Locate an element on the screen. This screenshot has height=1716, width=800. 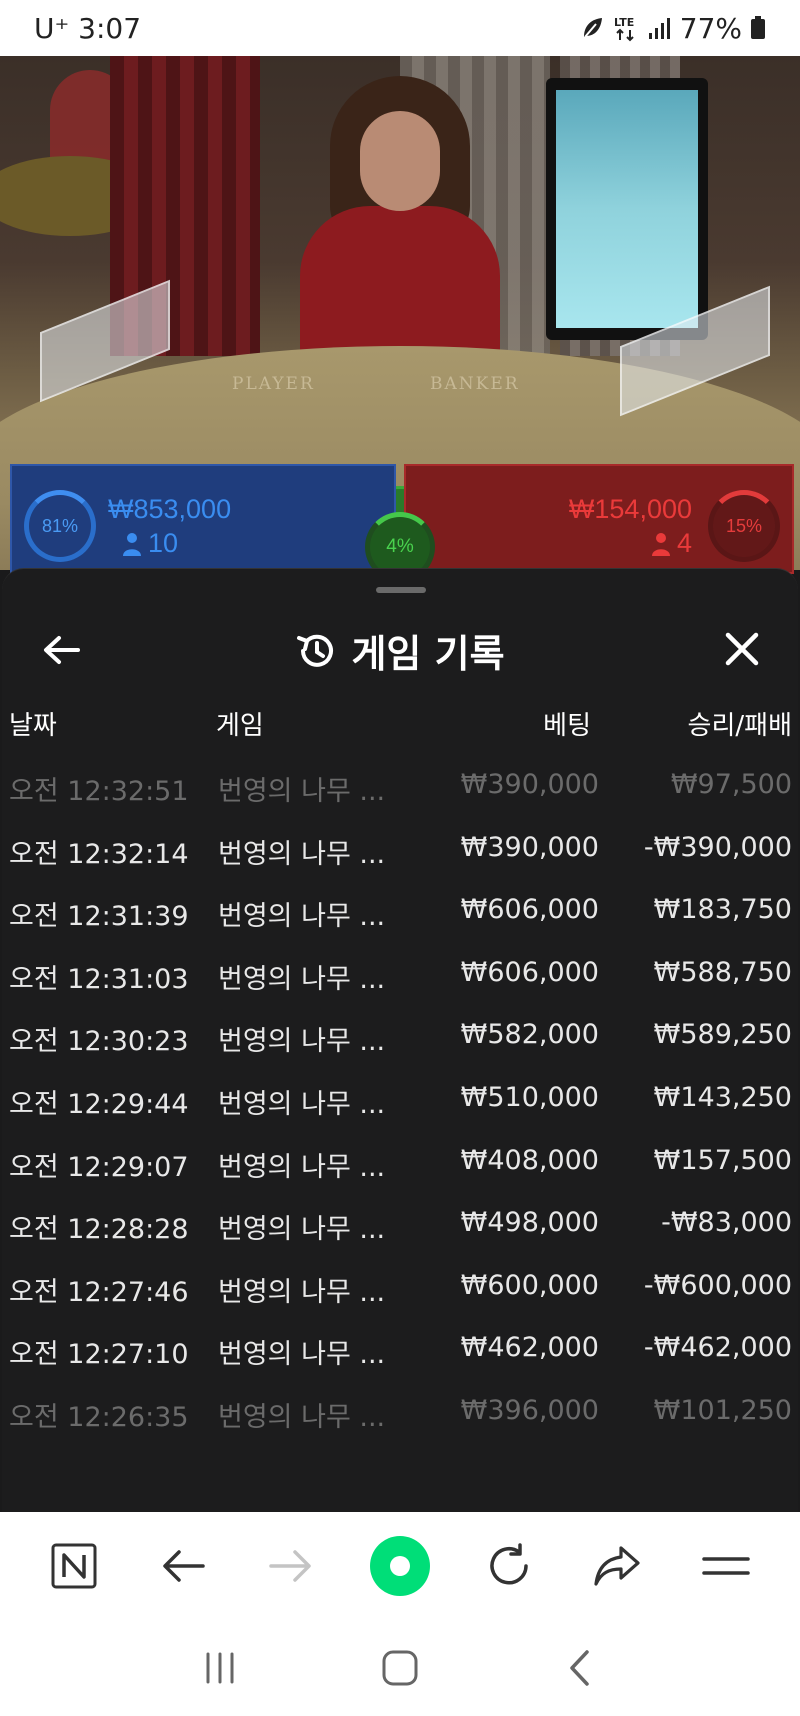
dealer is located at coordinates (400, 231).